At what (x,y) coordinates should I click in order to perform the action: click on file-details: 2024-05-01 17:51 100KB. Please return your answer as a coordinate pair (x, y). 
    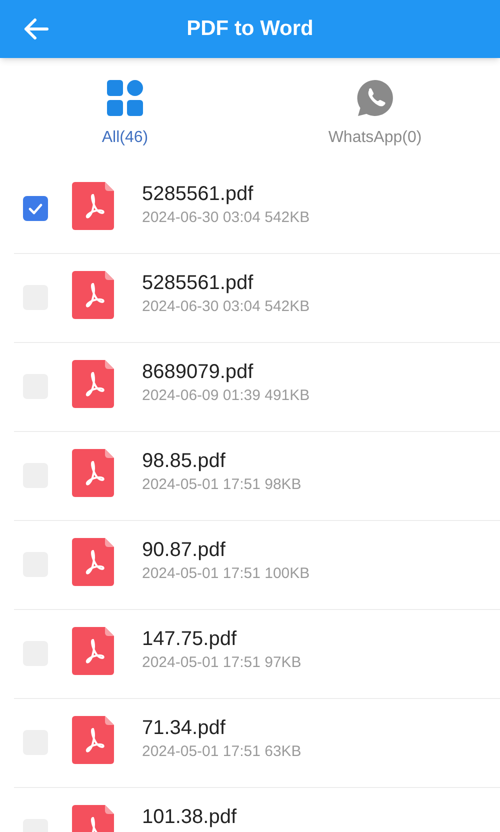
    Looking at the image, I should click on (226, 574).